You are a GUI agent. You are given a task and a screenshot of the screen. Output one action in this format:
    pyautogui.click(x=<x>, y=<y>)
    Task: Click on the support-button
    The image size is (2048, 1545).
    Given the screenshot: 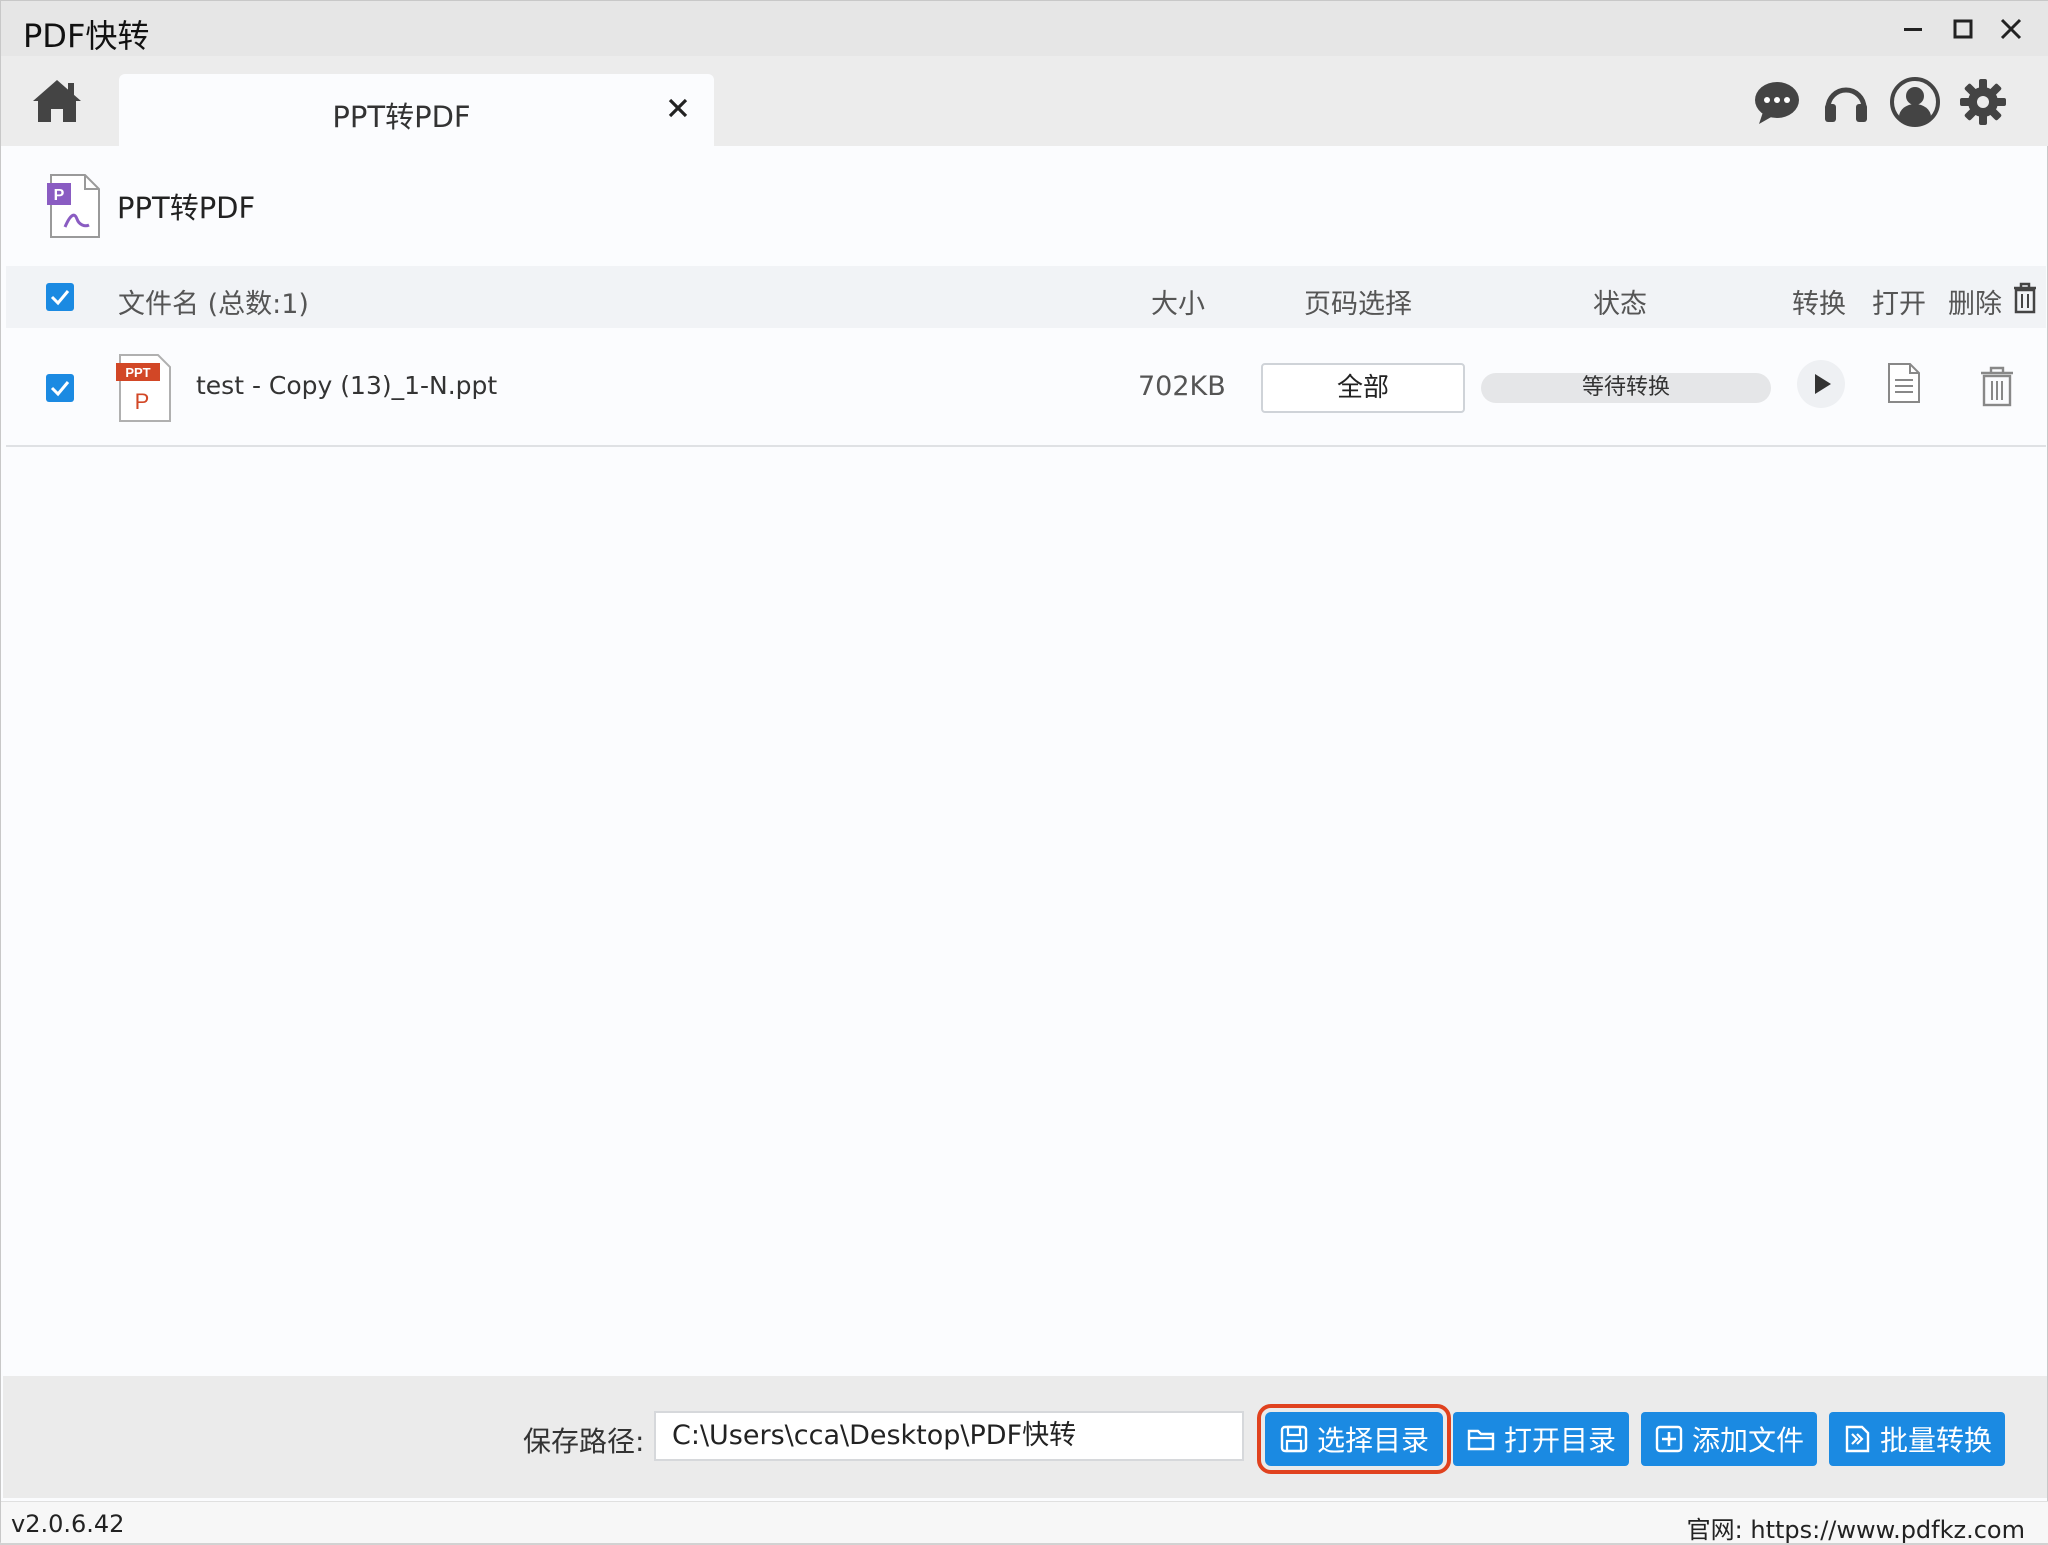 What is the action you would take?
    pyautogui.click(x=1846, y=102)
    